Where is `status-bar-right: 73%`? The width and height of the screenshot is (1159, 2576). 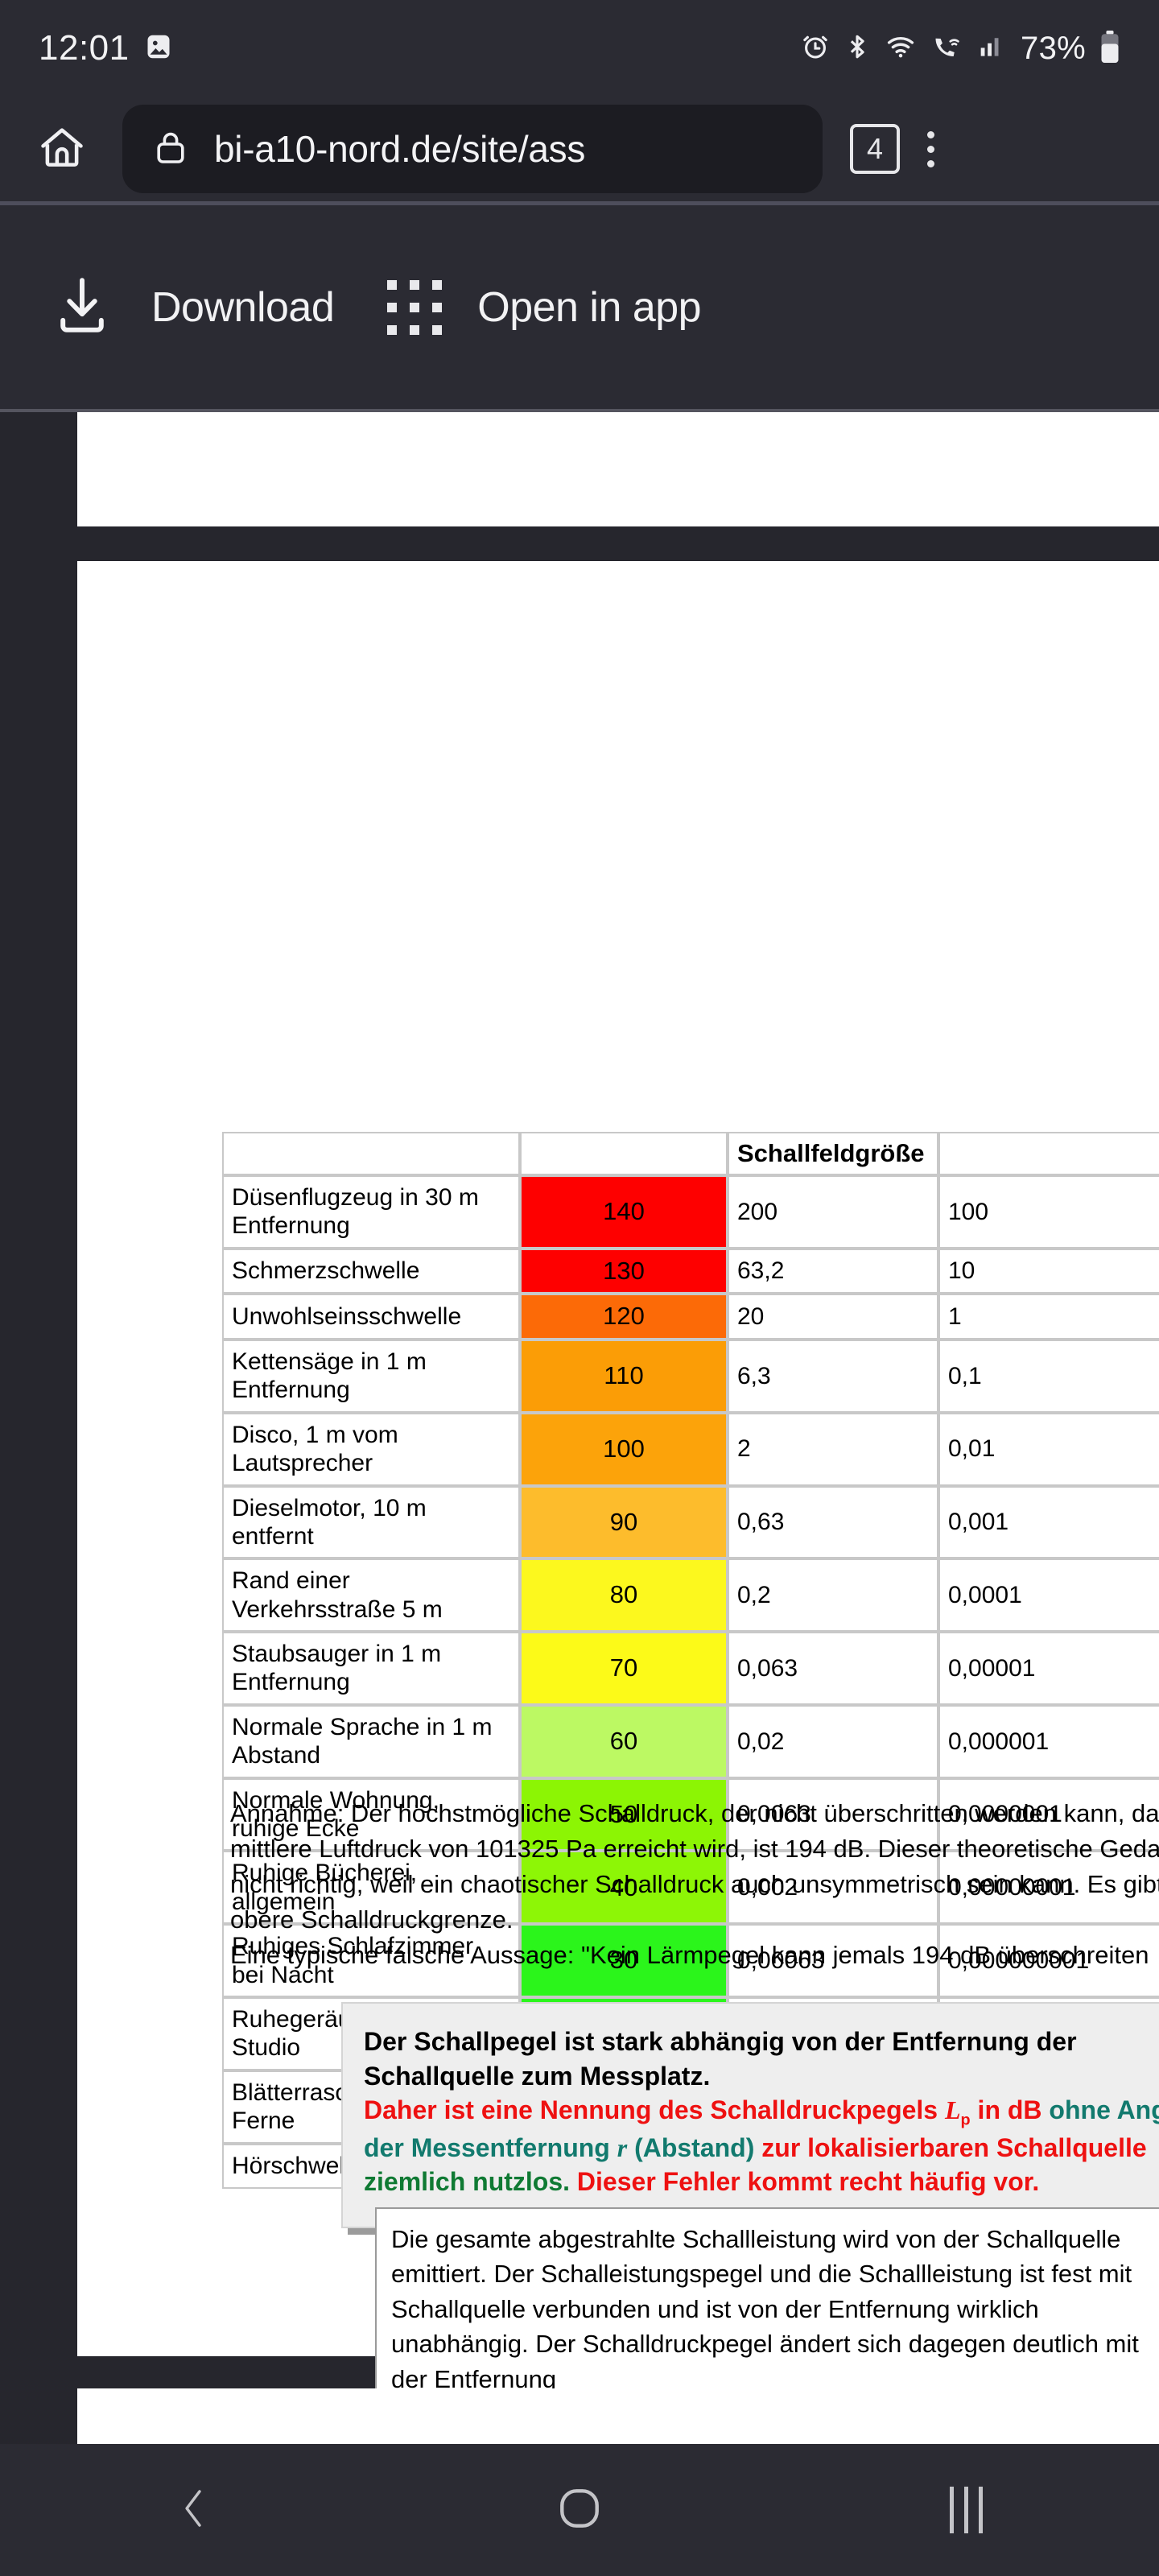 status-bar-right: 73% is located at coordinates (961, 49).